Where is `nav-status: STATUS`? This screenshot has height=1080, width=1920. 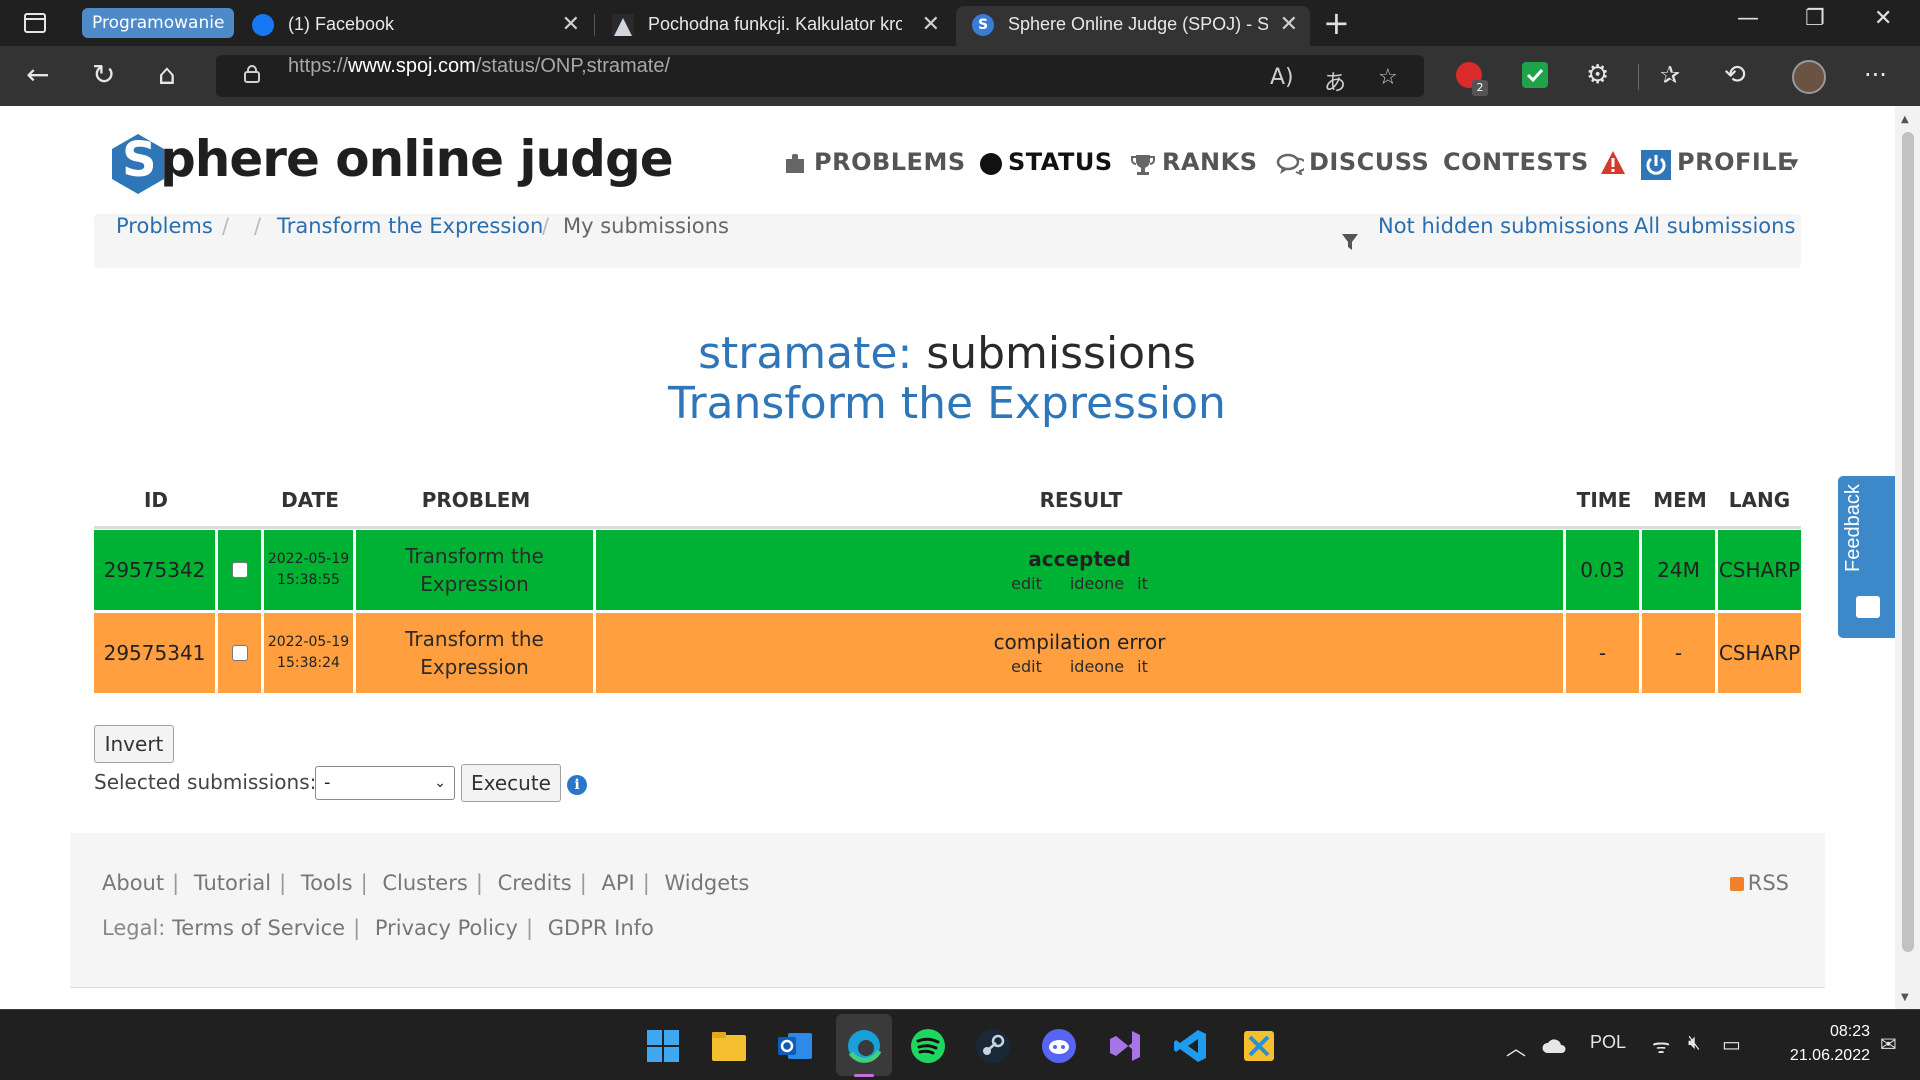 nav-status: STATUS is located at coordinates (1060, 162).